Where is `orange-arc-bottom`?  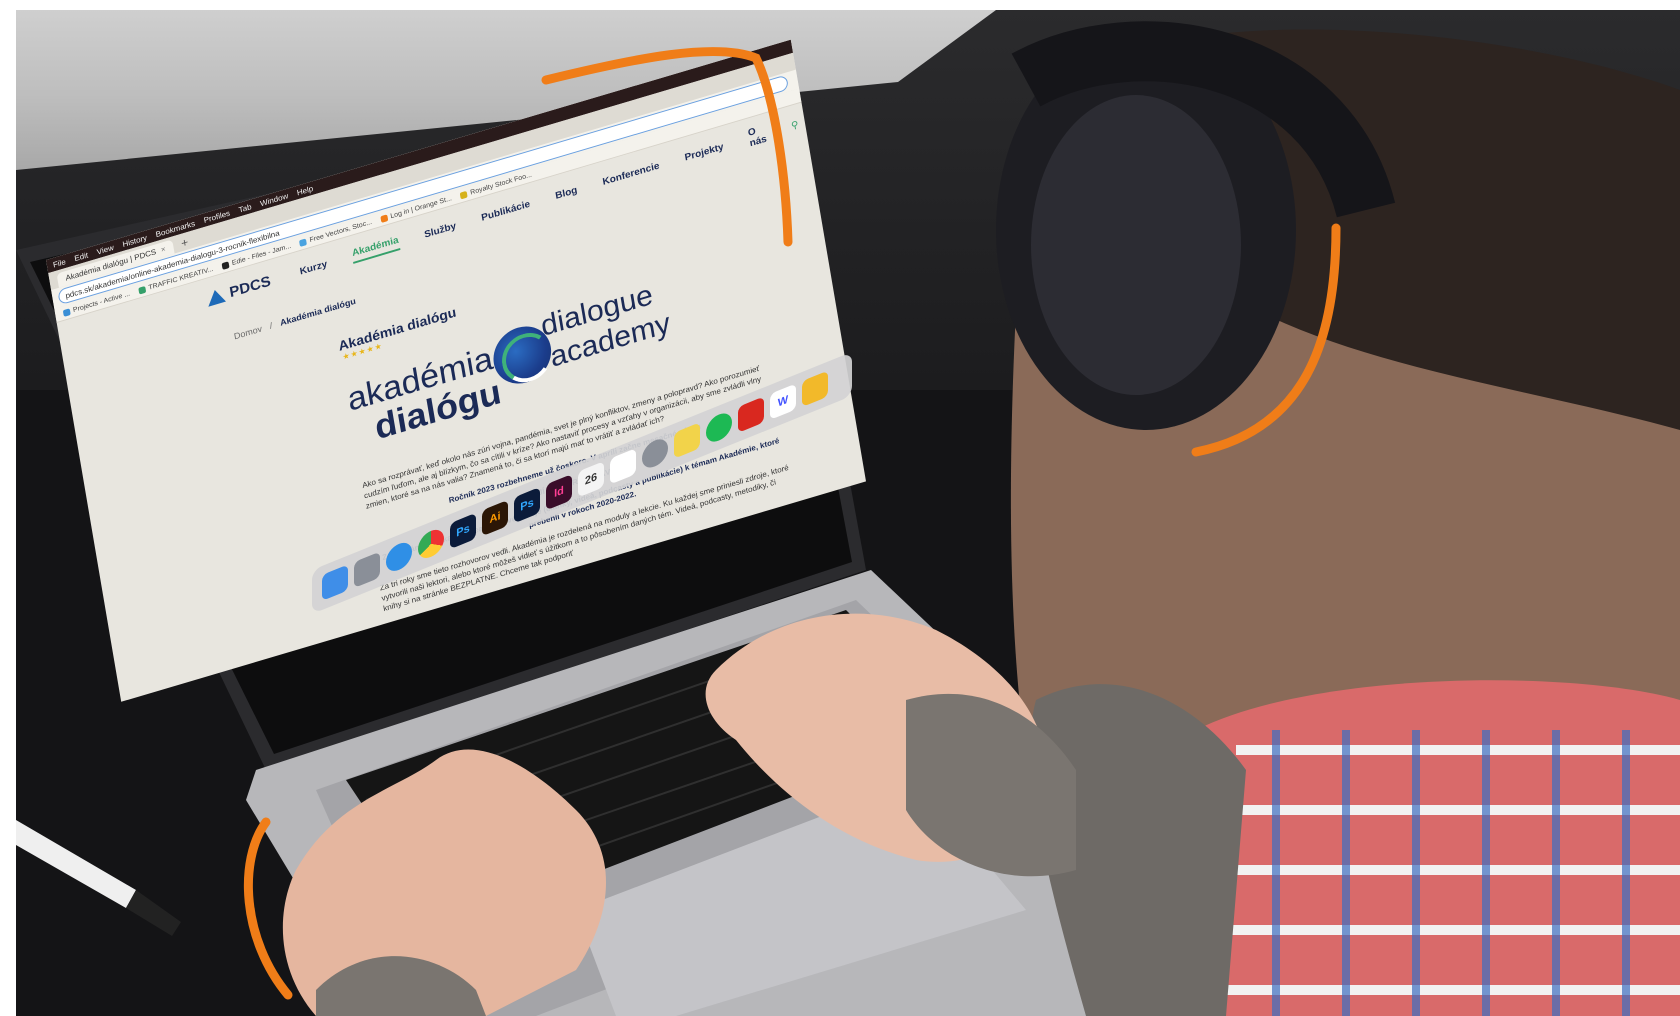
orange-arc-bottom is located at coordinates (268, 908).